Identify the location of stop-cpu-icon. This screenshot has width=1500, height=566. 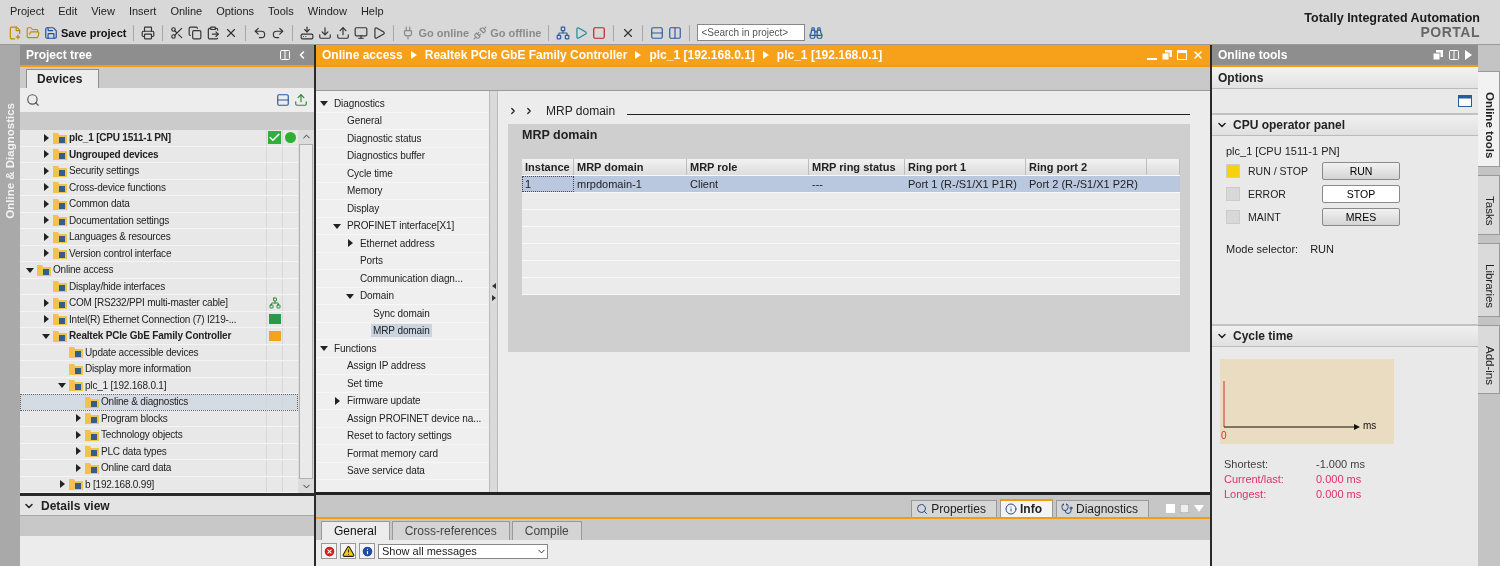
(599, 32).